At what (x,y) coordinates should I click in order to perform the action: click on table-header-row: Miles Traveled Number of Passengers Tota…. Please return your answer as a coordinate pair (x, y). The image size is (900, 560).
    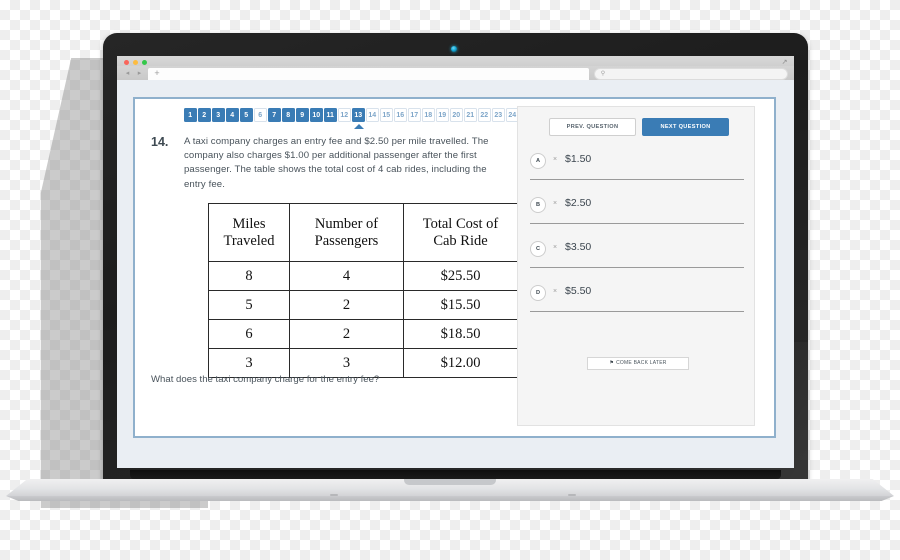
    Looking at the image, I should click on (363, 232).